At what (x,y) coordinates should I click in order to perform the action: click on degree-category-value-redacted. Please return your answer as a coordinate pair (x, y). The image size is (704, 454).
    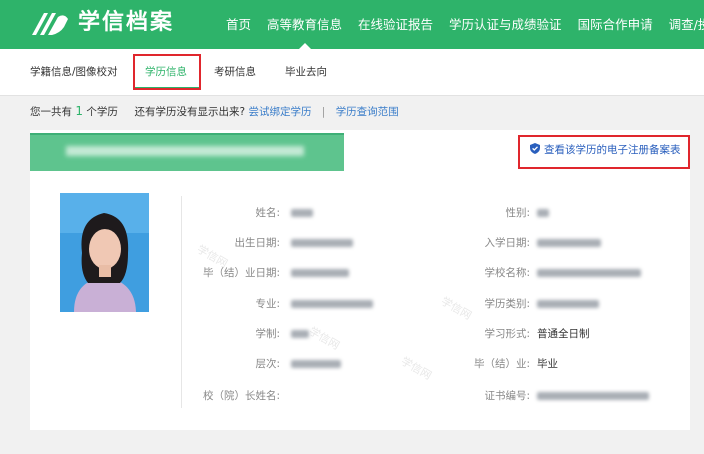
    Looking at the image, I should click on (568, 304).